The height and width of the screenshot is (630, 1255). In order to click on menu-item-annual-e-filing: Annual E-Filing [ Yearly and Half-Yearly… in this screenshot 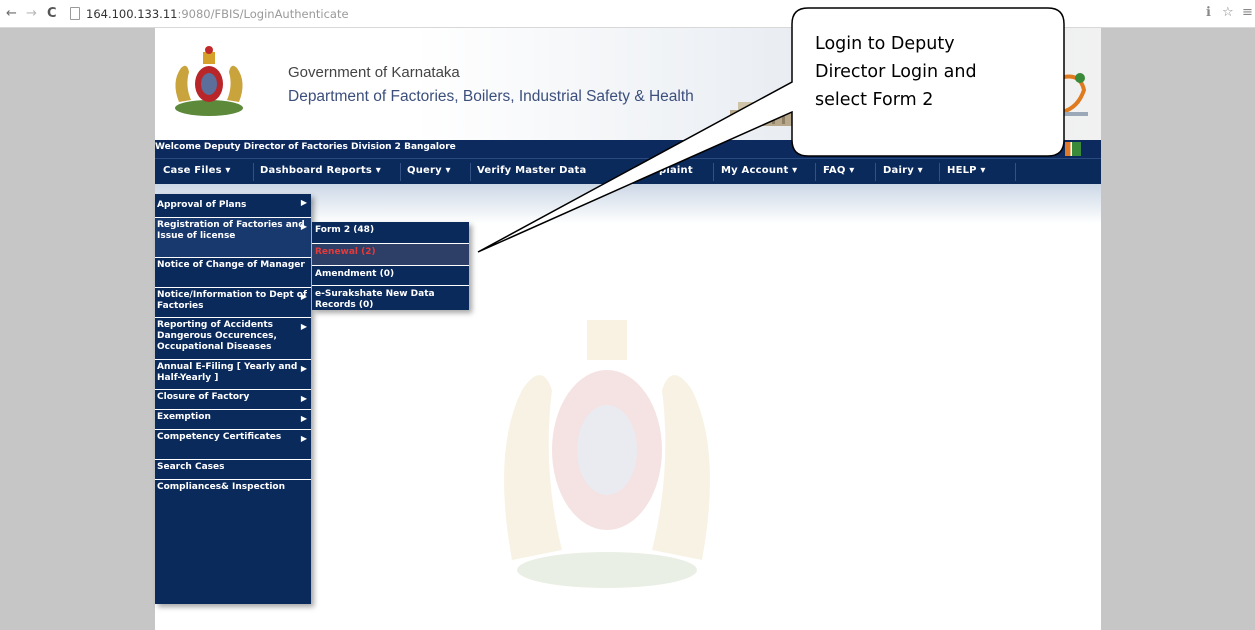, I will do `click(233, 375)`.